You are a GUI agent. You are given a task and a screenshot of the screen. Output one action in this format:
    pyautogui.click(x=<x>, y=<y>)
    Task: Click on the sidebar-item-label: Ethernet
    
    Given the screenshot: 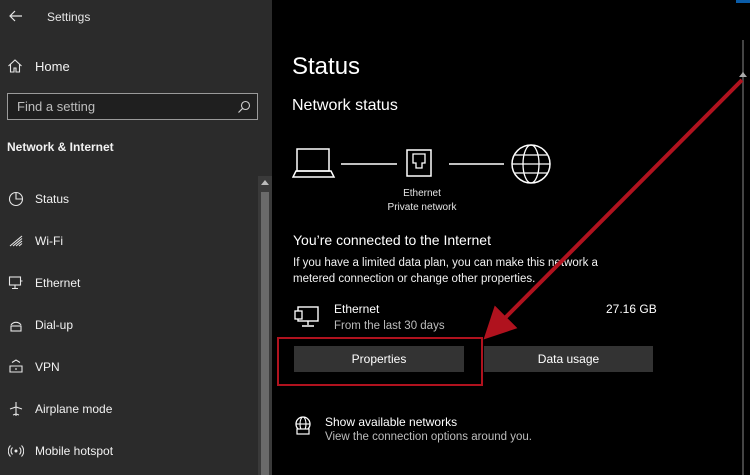 What is the action you would take?
    pyautogui.click(x=58, y=283)
    